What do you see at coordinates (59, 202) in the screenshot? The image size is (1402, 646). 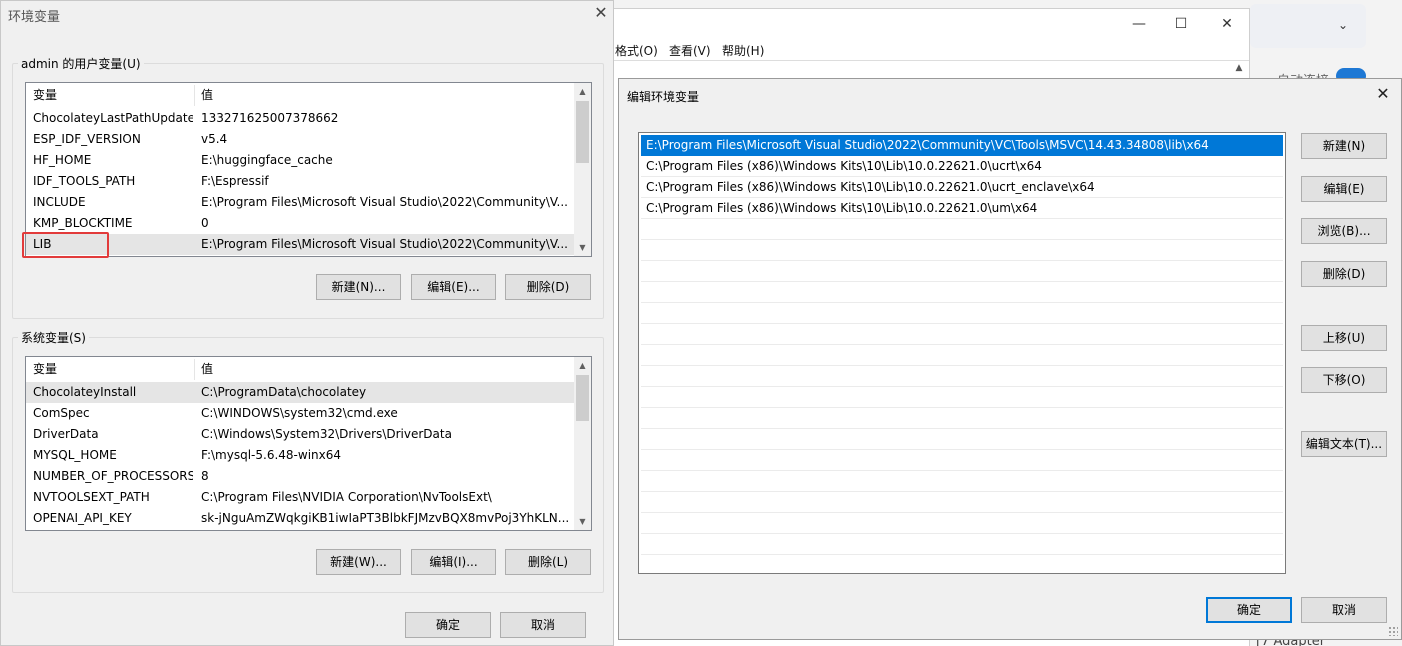 I see `variable-name: INCLUDE` at bounding box center [59, 202].